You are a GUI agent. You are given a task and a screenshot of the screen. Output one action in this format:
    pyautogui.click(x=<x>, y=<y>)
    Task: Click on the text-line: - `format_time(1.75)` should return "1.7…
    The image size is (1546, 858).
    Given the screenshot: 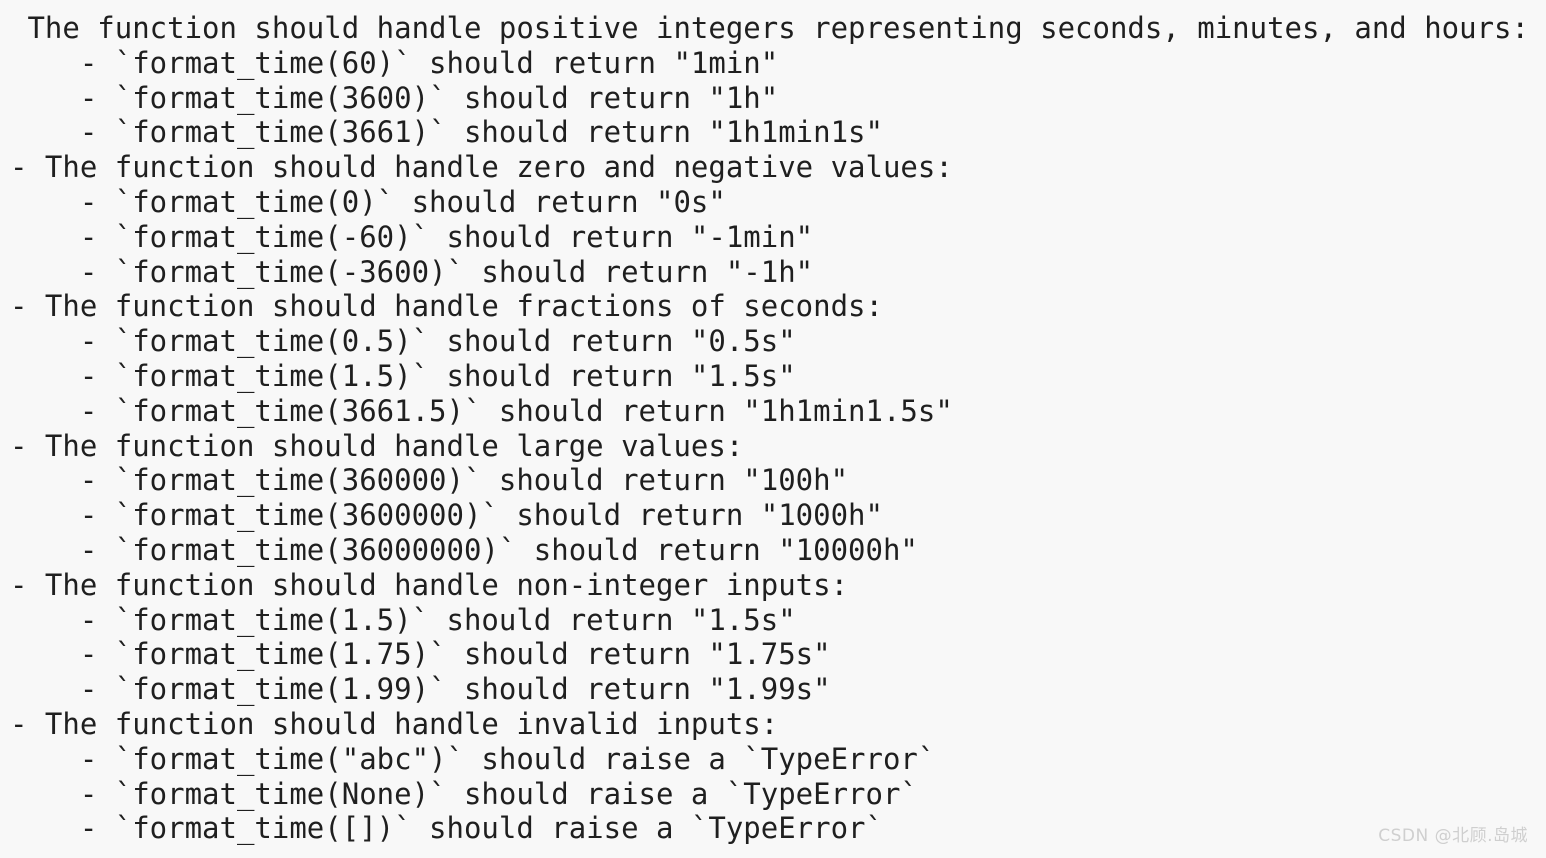 What is the action you would take?
    pyautogui.click(x=420, y=654)
    